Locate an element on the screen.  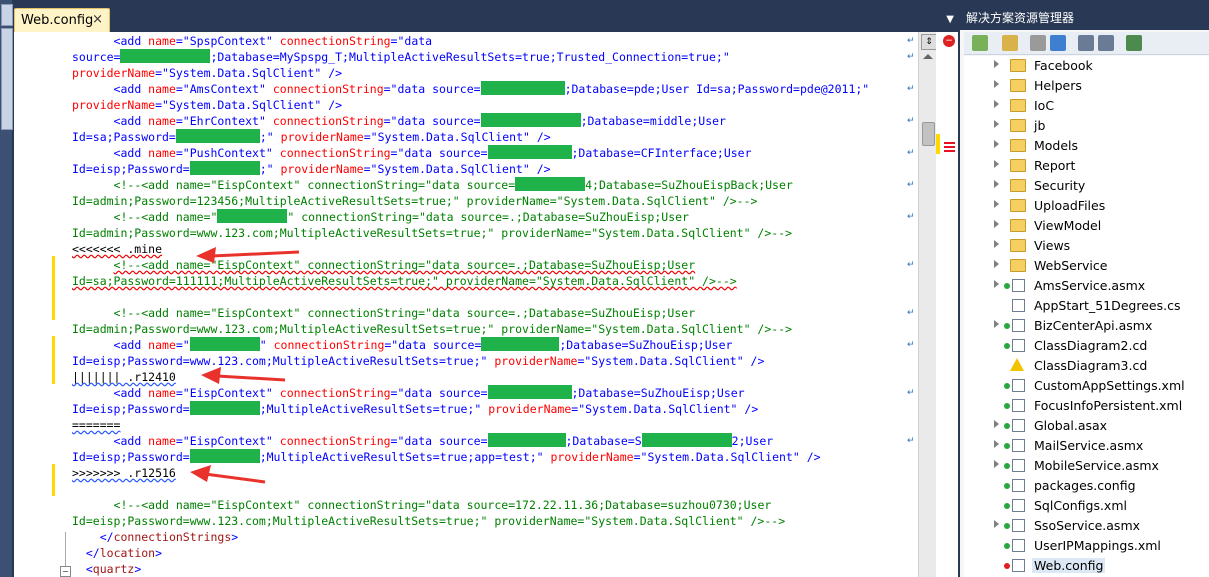
tree-item-label: UploadFiles is located at coordinates (1070, 205).